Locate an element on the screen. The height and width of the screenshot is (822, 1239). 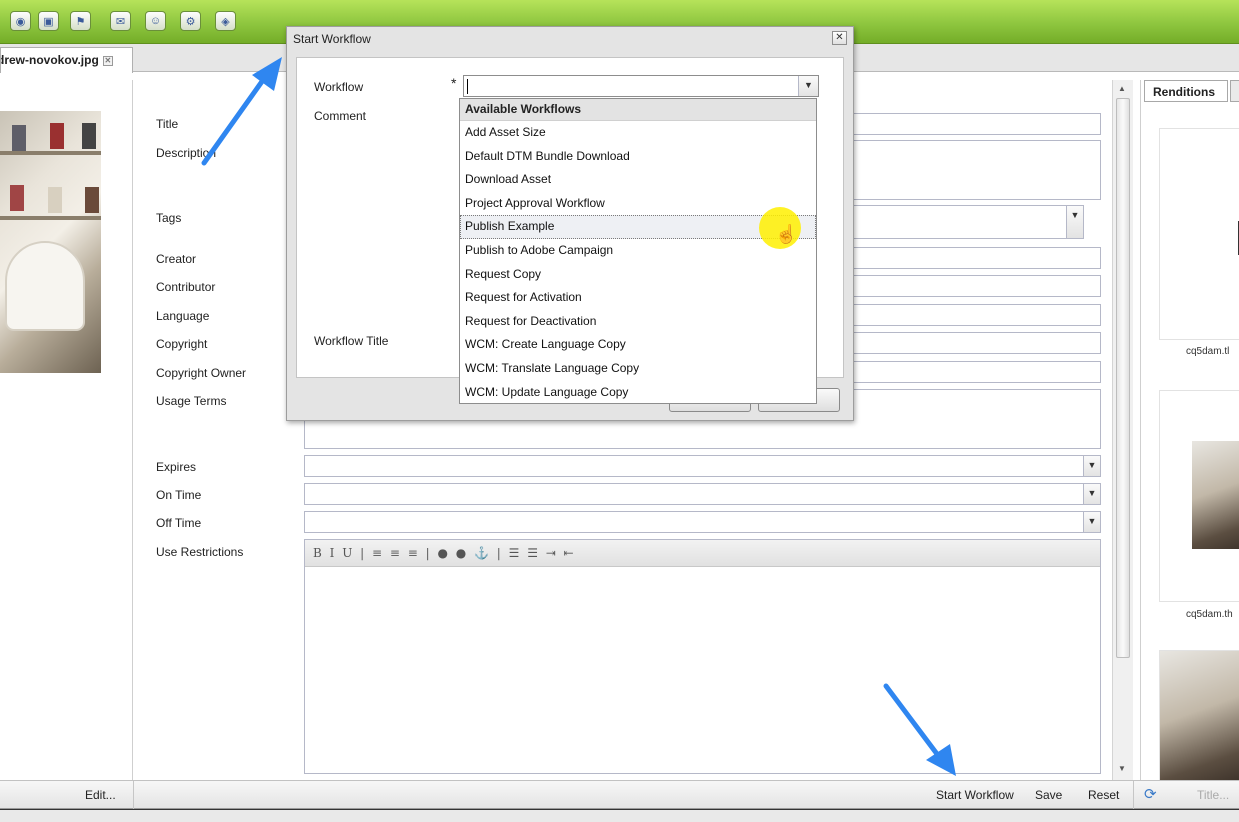
tag-icon: ◈ is located at coordinates (225, 21).